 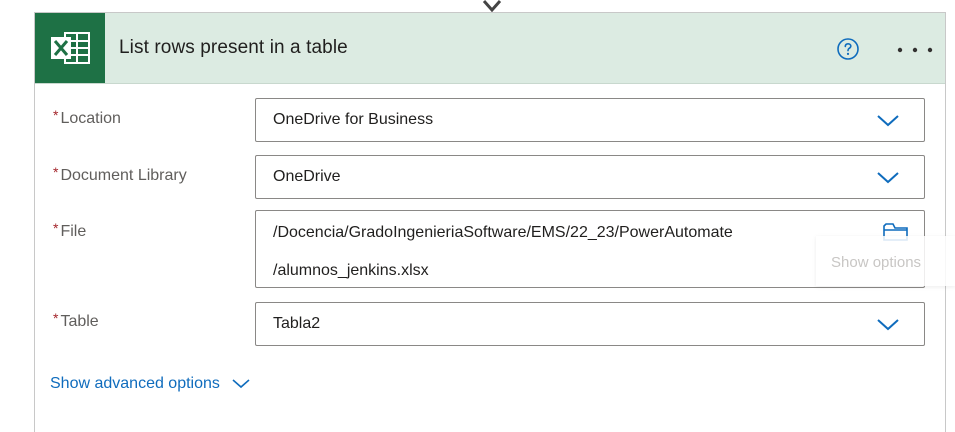 I want to click on tooltip-text: Show options, so click(x=876, y=262).